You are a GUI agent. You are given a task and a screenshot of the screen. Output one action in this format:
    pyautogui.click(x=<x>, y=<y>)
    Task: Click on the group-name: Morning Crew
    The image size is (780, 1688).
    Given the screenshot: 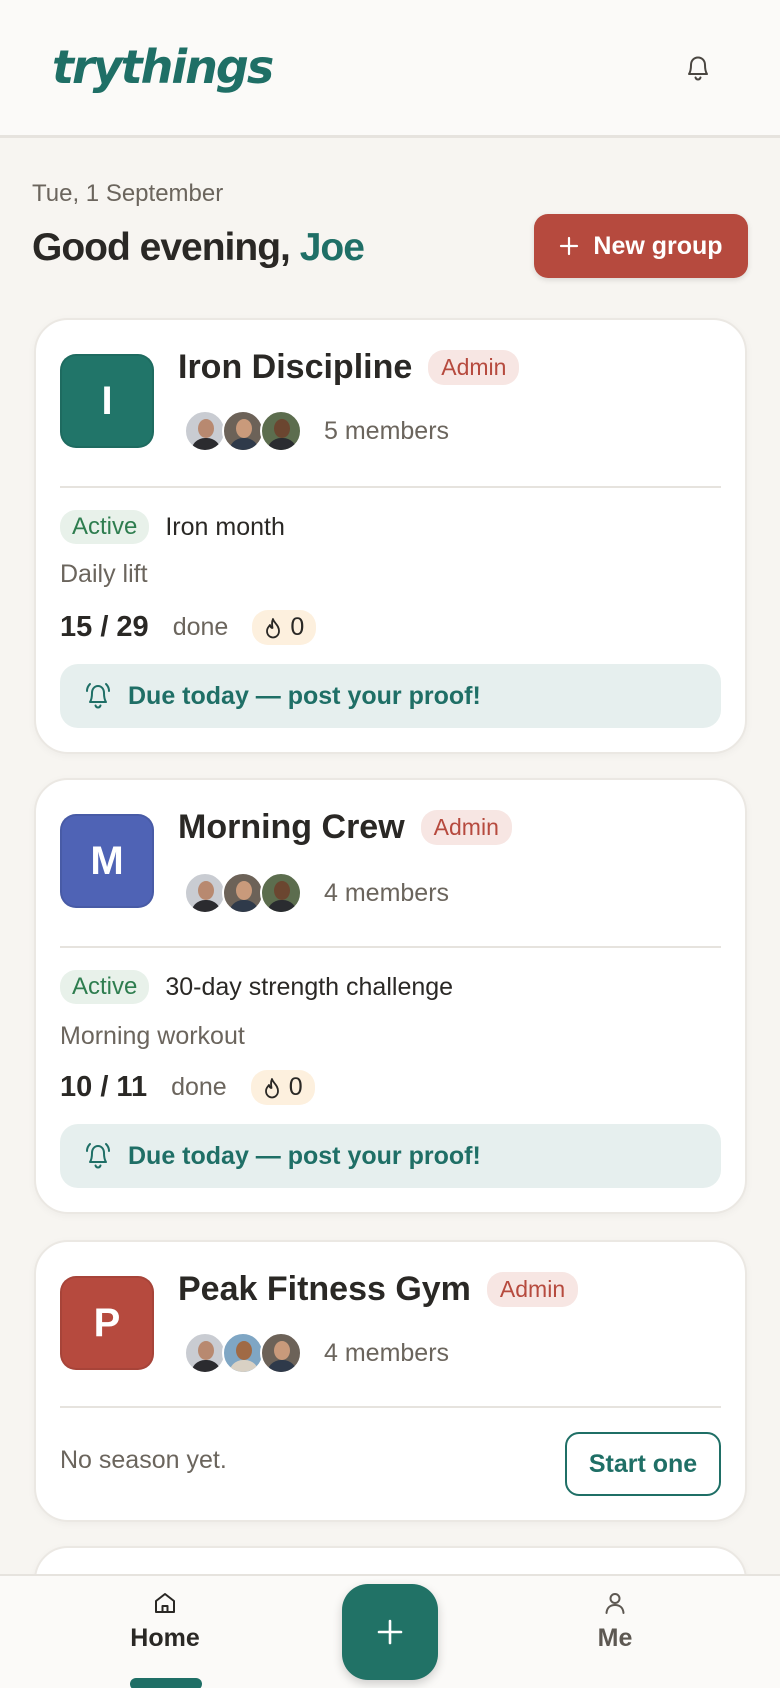 What is the action you would take?
    pyautogui.click(x=291, y=827)
    